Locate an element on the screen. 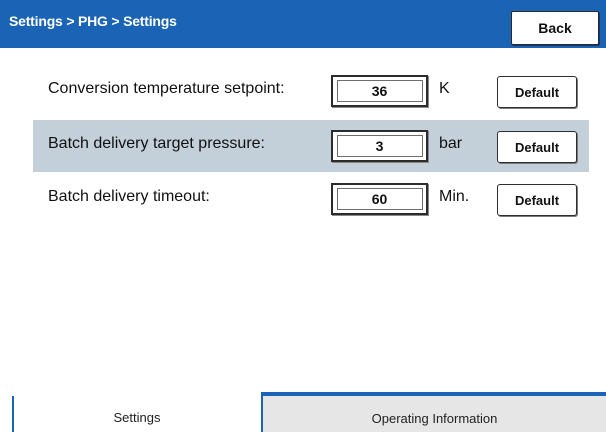  tab-operating-information: Operating Information is located at coordinates (433, 412).